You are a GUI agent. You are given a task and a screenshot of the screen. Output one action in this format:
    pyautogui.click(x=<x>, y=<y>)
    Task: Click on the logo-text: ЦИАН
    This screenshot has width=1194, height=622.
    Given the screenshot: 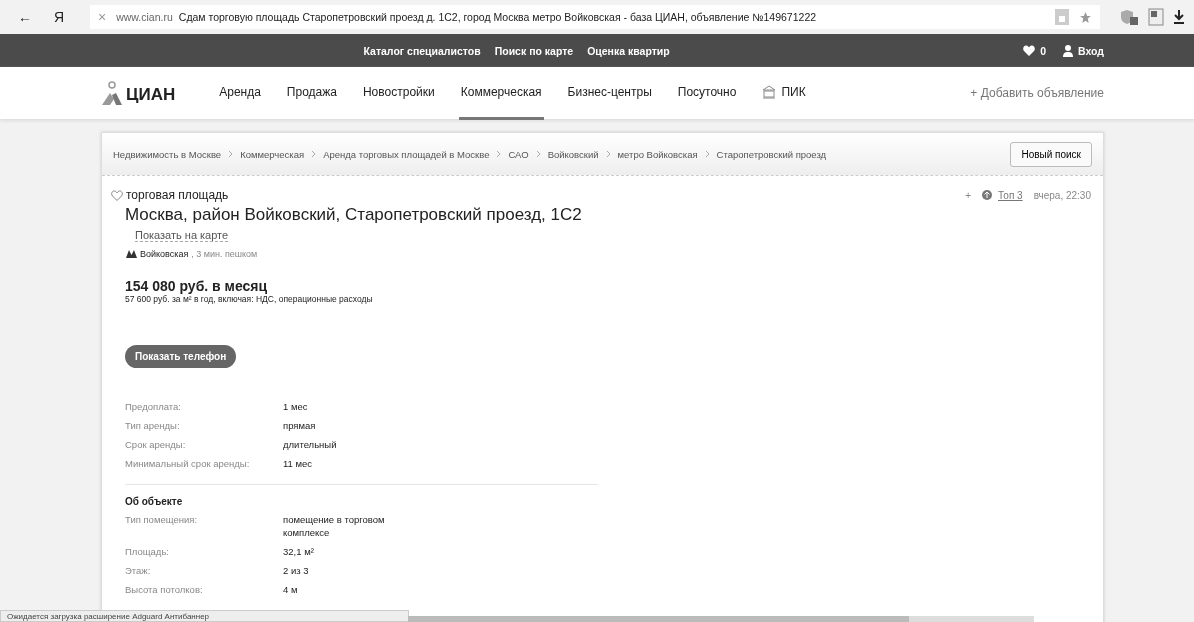 What is the action you would take?
    pyautogui.click(x=151, y=95)
    